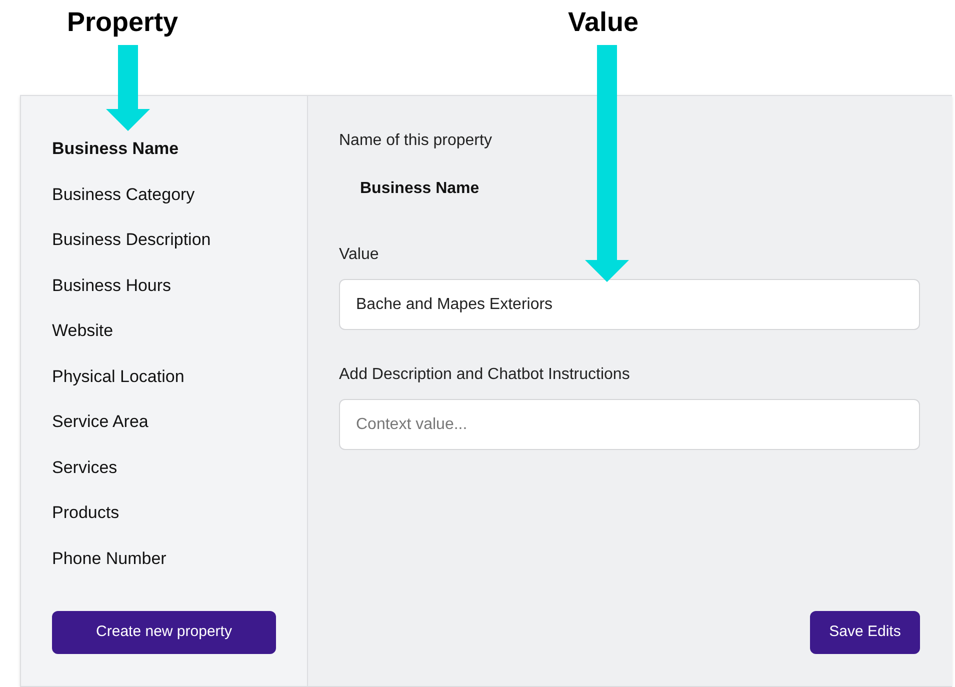 Image resolution: width=955 pixels, height=687 pixels. What do you see at coordinates (603, 22) in the screenshot?
I see `annotation-label: Value` at bounding box center [603, 22].